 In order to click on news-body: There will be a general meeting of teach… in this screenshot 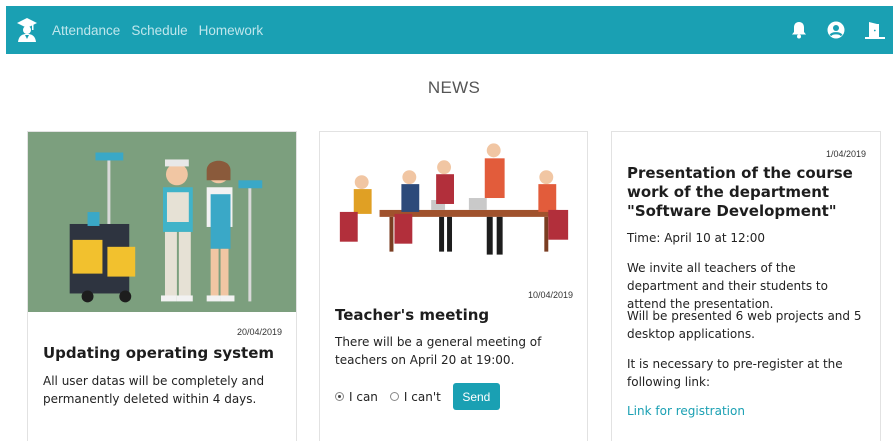, I will do `click(438, 351)`.